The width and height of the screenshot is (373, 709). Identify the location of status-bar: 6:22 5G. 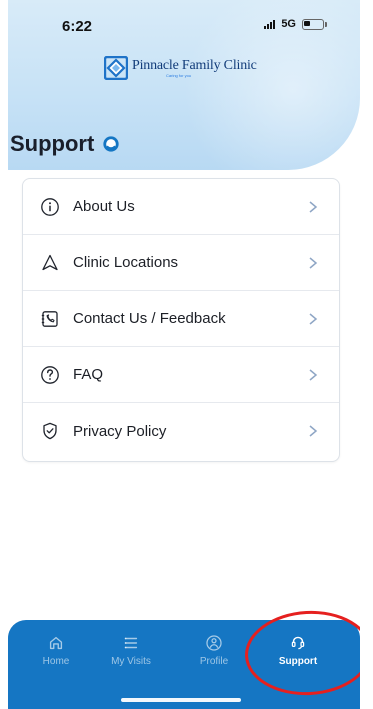
(184, 25).